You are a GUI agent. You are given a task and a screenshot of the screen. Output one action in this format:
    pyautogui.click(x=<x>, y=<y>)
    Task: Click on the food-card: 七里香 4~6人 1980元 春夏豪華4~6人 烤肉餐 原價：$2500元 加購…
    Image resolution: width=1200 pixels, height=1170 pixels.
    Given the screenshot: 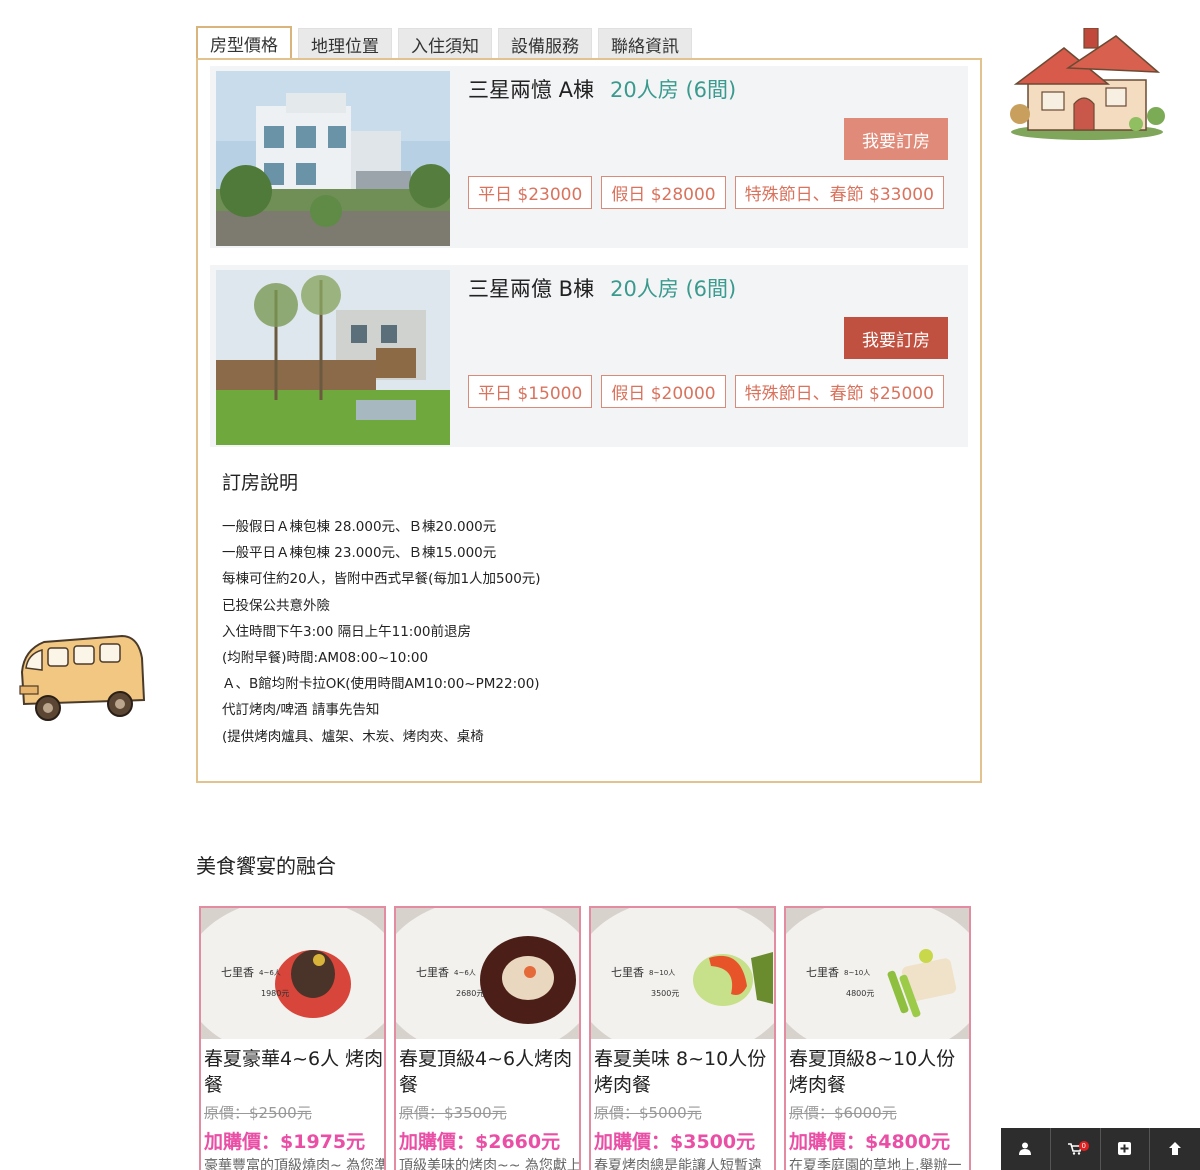 What is the action you would take?
    pyautogui.click(x=292, y=1038)
    